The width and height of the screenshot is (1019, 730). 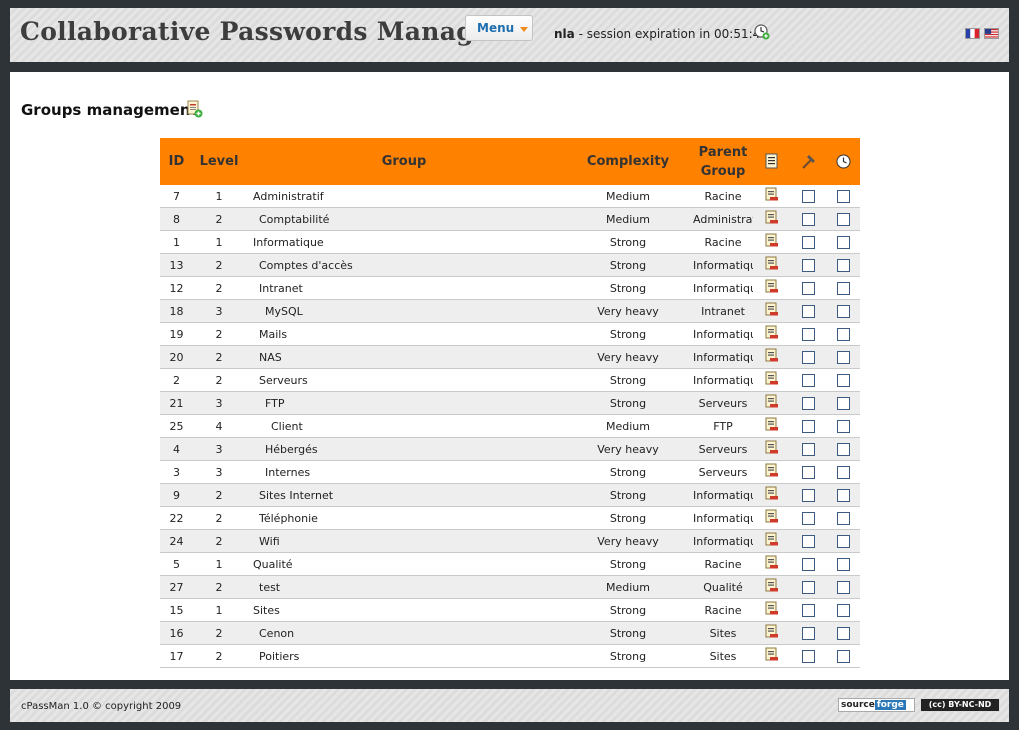 What do you see at coordinates (176, 161) in the screenshot?
I see `column-header-id: ID` at bounding box center [176, 161].